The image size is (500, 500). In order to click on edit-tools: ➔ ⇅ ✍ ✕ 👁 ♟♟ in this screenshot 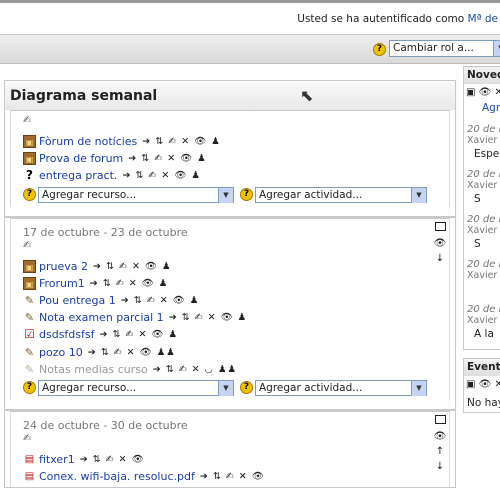, I will do `click(132, 352)`.